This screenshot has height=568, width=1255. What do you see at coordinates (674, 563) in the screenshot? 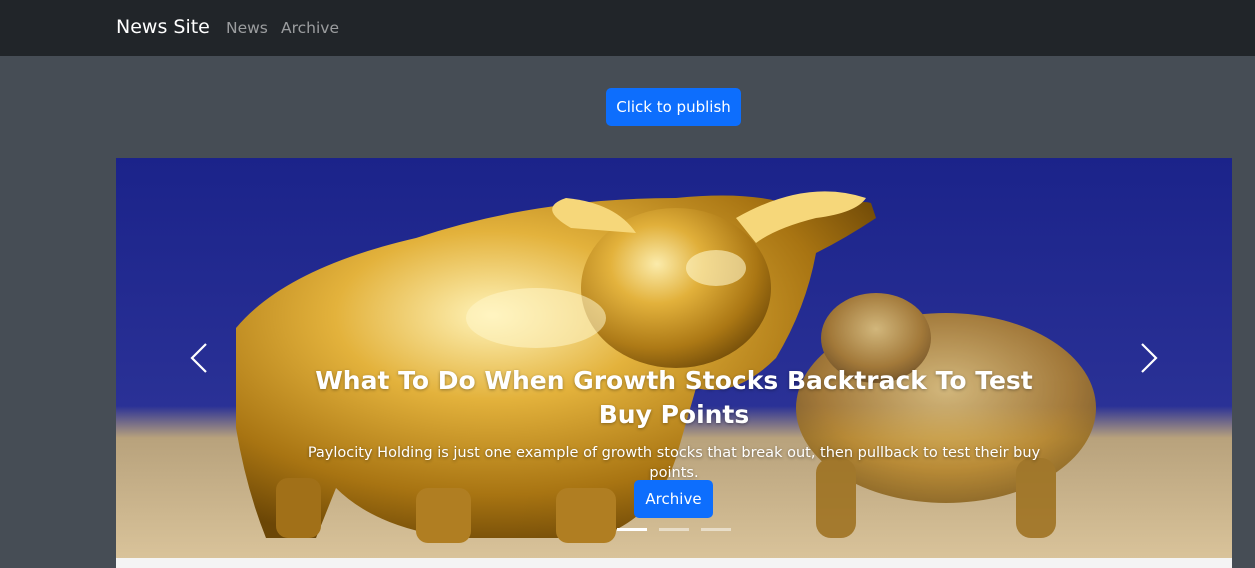
I see `content-area-top` at bounding box center [674, 563].